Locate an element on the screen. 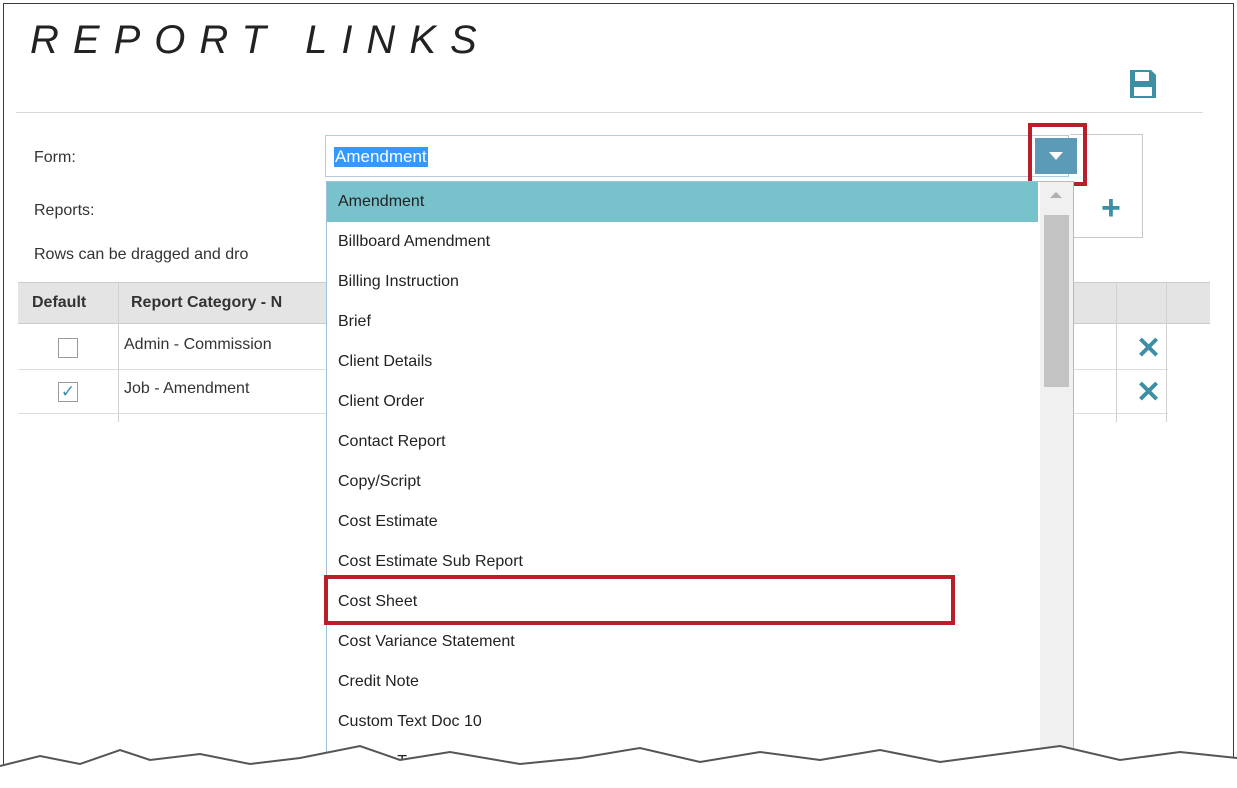 This screenshot has height=788, width=1237. scrollbar-thumb is located at coordinates (1056, 301).